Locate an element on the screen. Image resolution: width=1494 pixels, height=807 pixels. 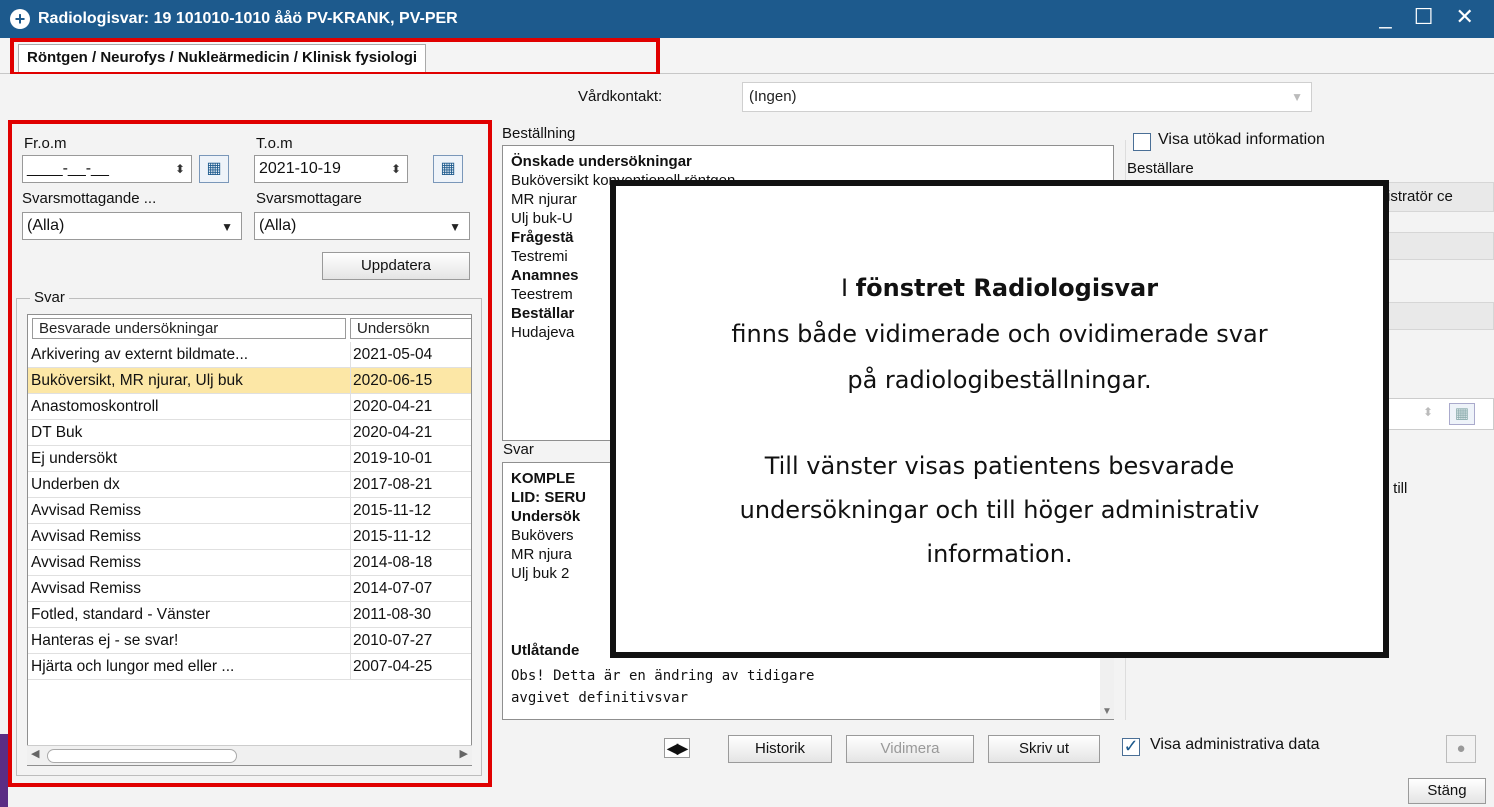
stang-button: Stäng is located at coordinates (1447, 791).